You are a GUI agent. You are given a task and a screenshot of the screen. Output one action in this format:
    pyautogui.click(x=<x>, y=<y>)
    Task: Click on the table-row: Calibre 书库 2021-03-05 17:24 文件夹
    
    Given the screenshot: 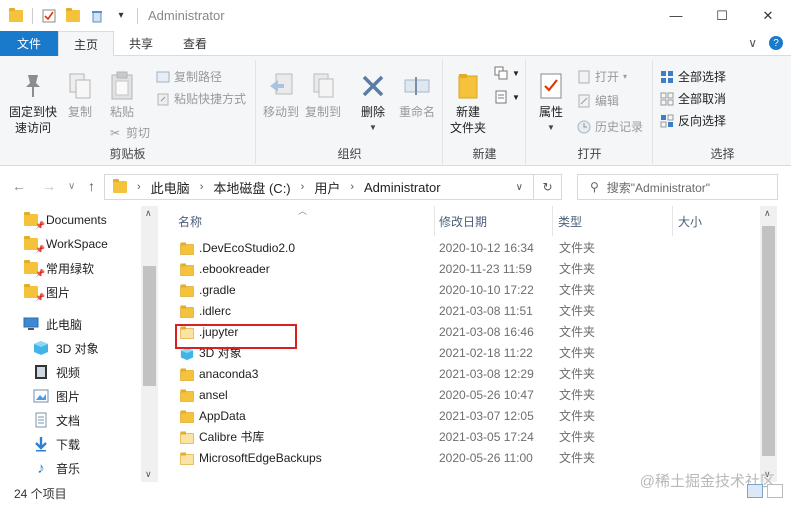 What is the action you would take?
    pyautogui.click(x=472, y=436)
    